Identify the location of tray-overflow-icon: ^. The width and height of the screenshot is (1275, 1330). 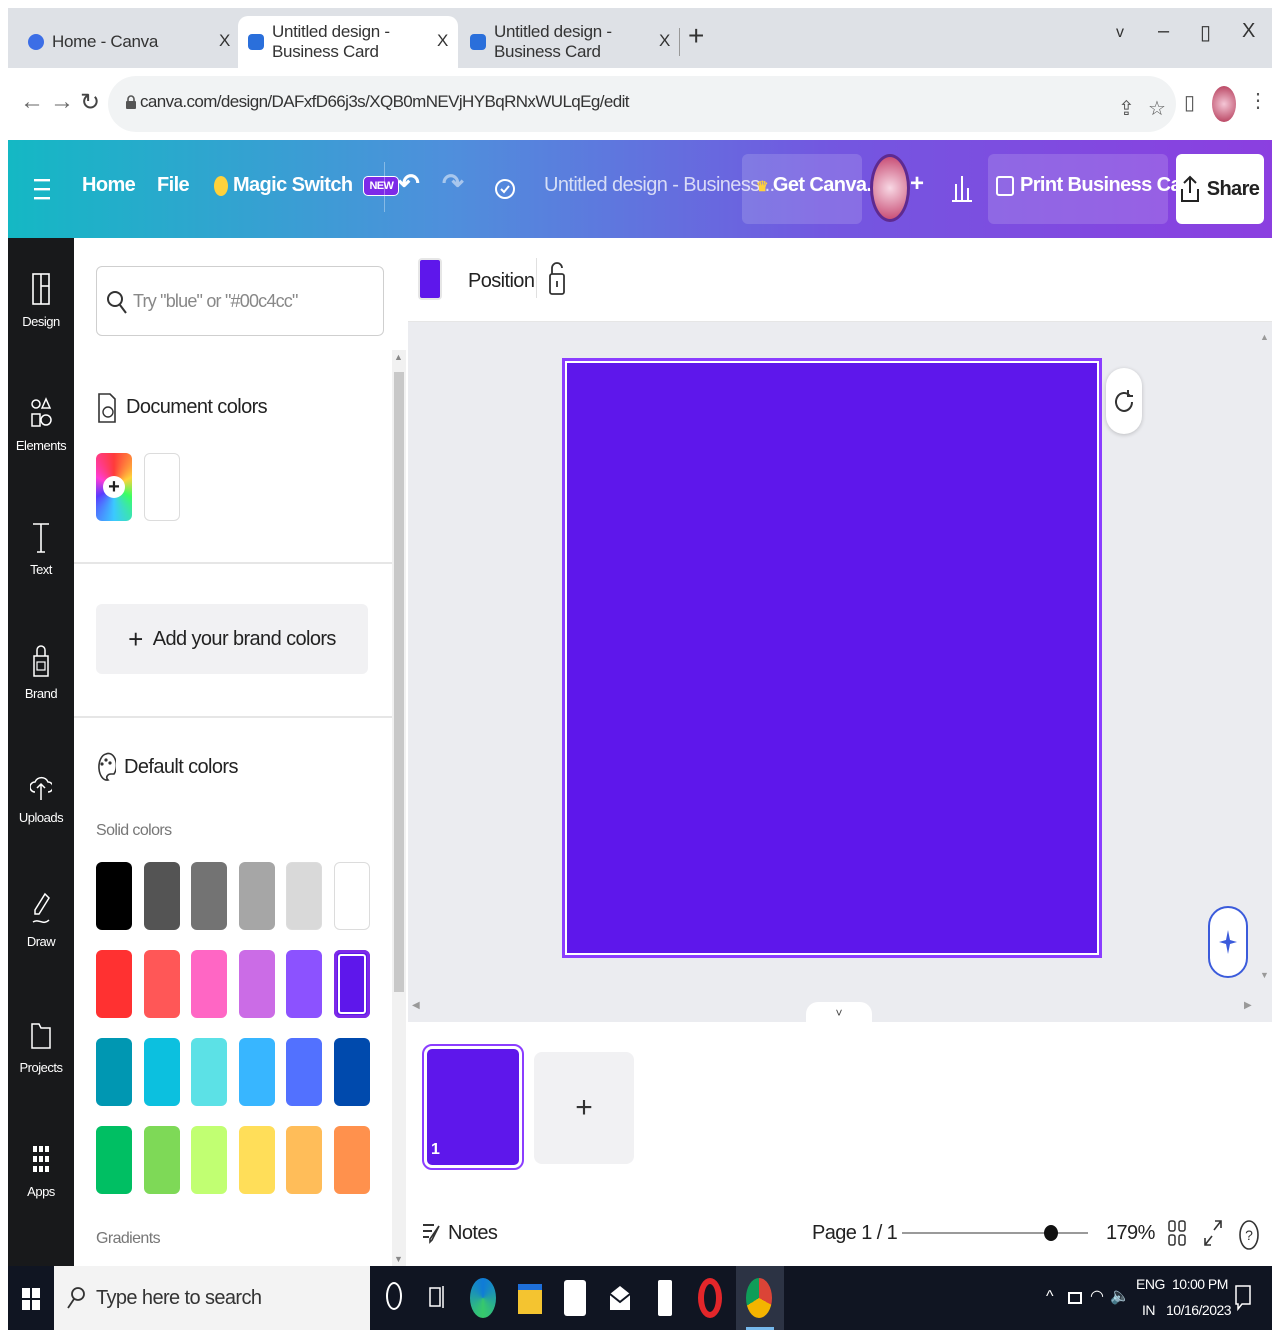
(1050, 1297).